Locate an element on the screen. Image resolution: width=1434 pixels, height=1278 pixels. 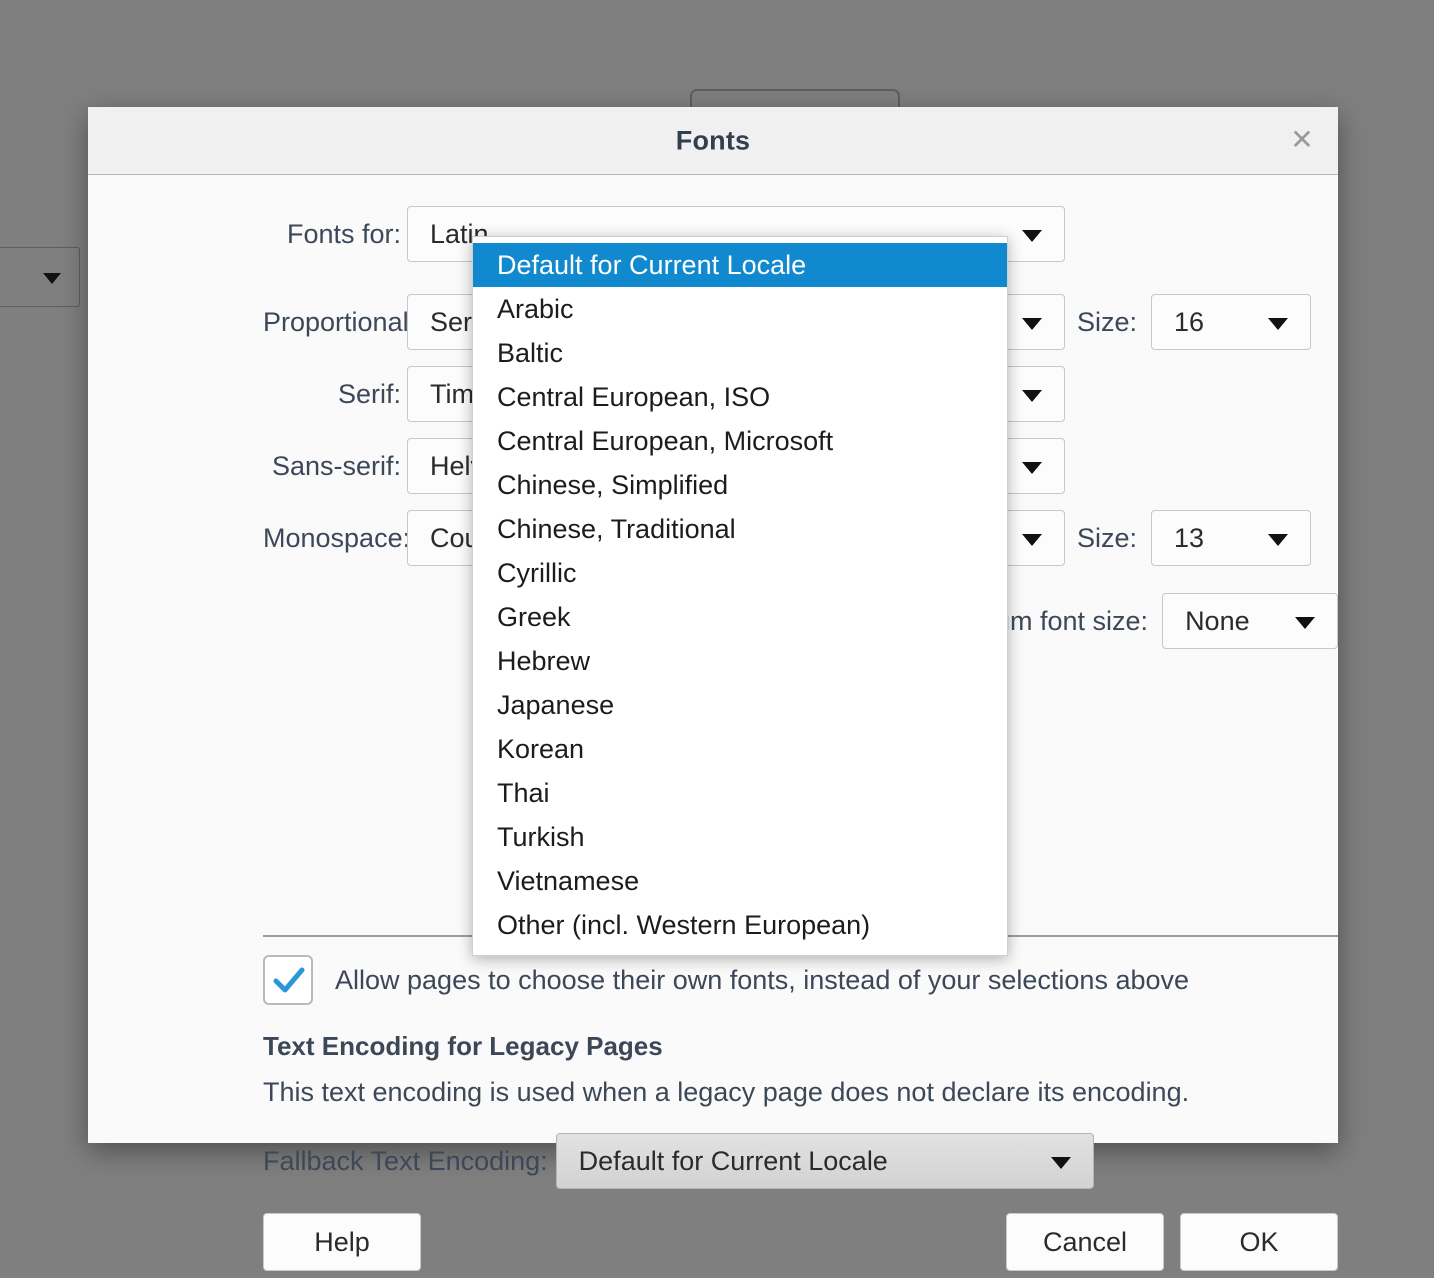
select-proportional-size-value: 16 is located at coordinates (1189, 321).